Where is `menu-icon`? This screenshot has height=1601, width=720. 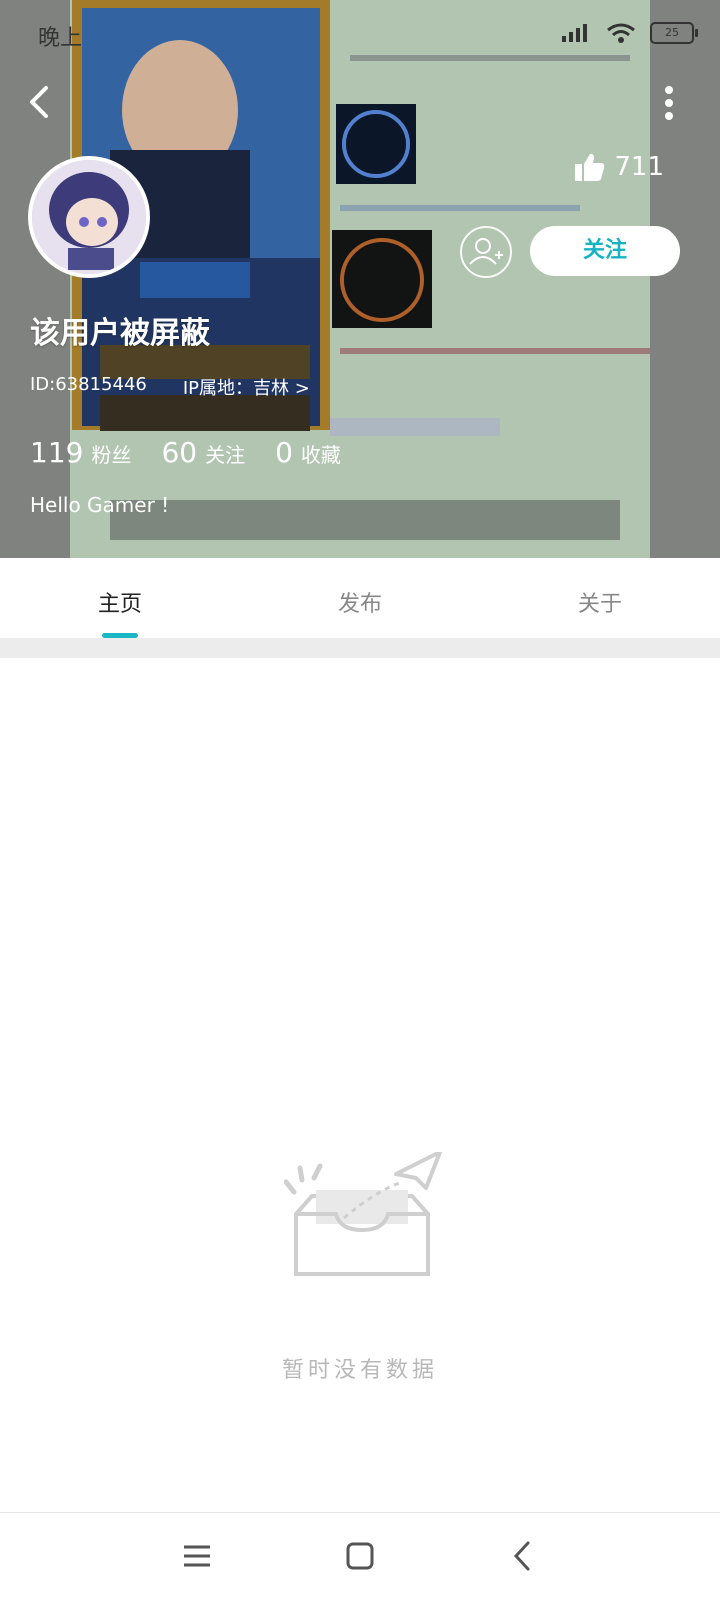 menu-icon is located at coordinates (197, 1556).